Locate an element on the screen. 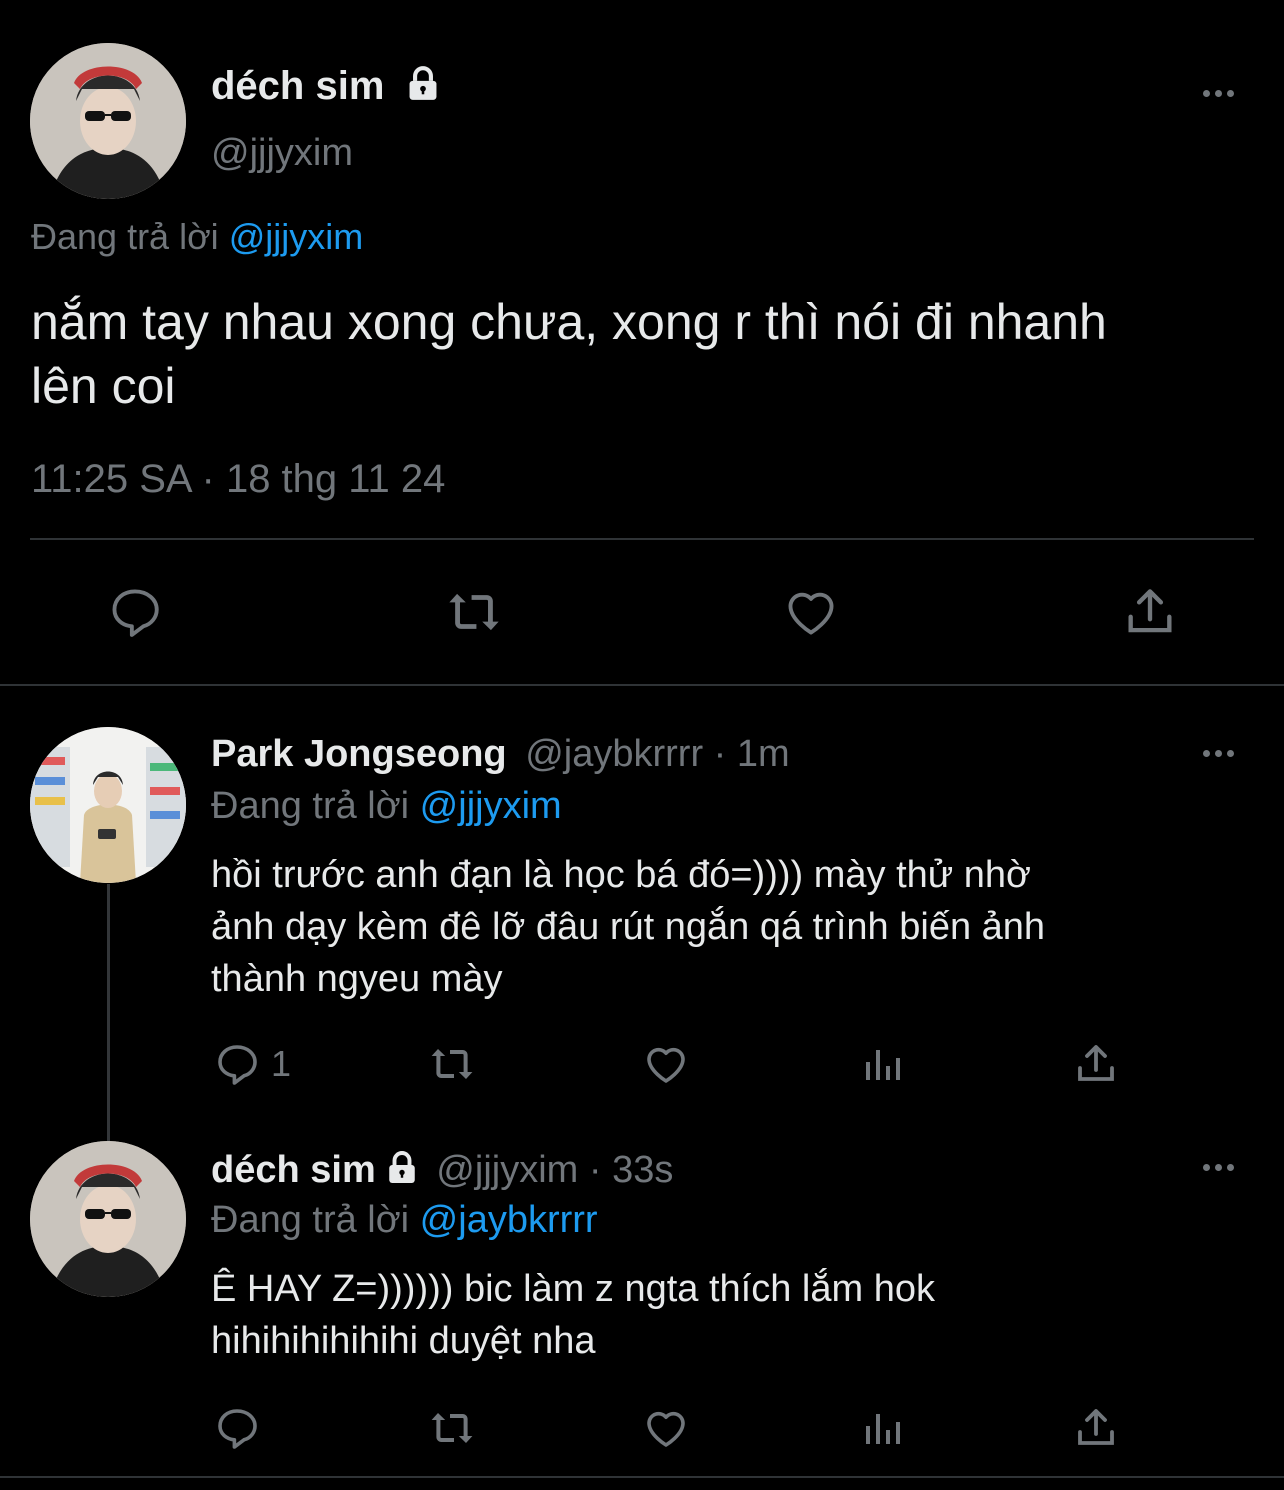 This screenshot has height=1490, width=1284. reply-1-header: Park Jongseong @jaybkrrrr · 1m is located at coordinates (500, 754).